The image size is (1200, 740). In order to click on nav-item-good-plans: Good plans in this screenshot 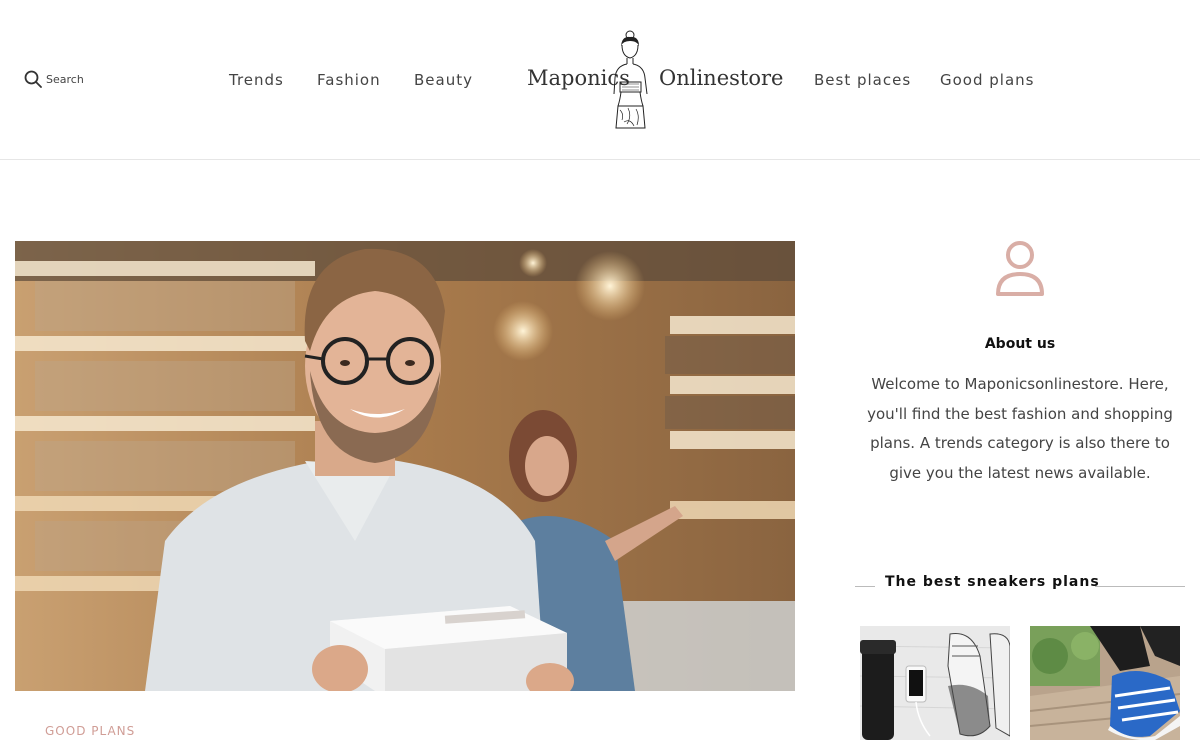, I will do `click(987, 80)`.